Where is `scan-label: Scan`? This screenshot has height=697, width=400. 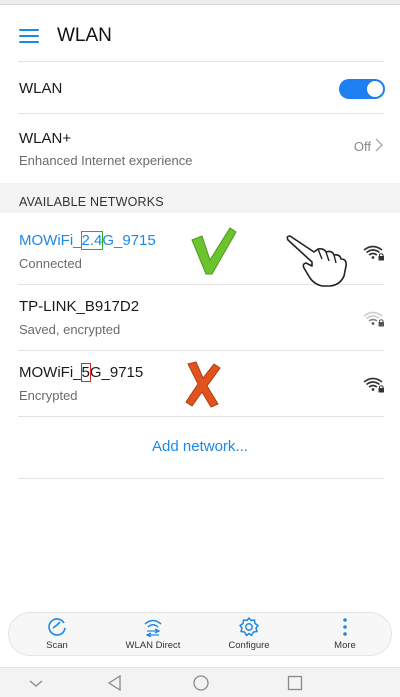
scan-label: Scan is located at coordinates (57, 645).